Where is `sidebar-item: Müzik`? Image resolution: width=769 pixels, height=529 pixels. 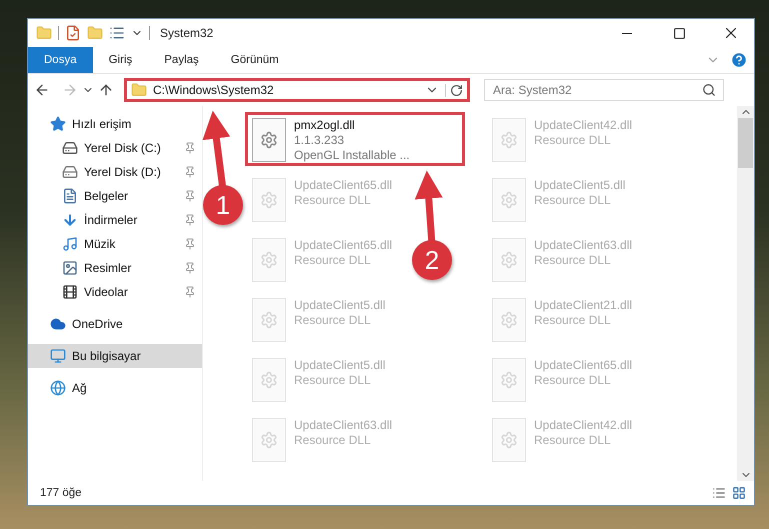 sidebar-item: Müzik is located at coordinates (115, 244).